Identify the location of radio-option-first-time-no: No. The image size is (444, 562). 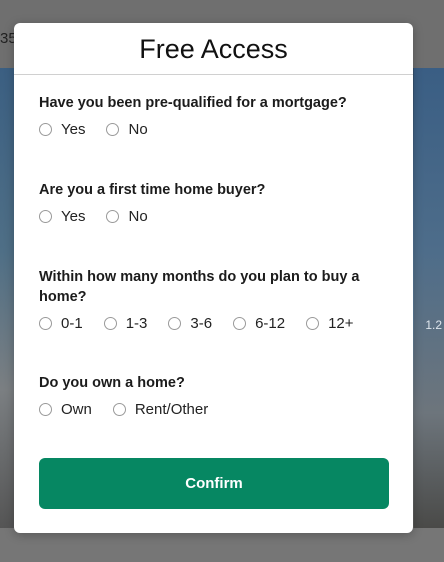
(127, 216).